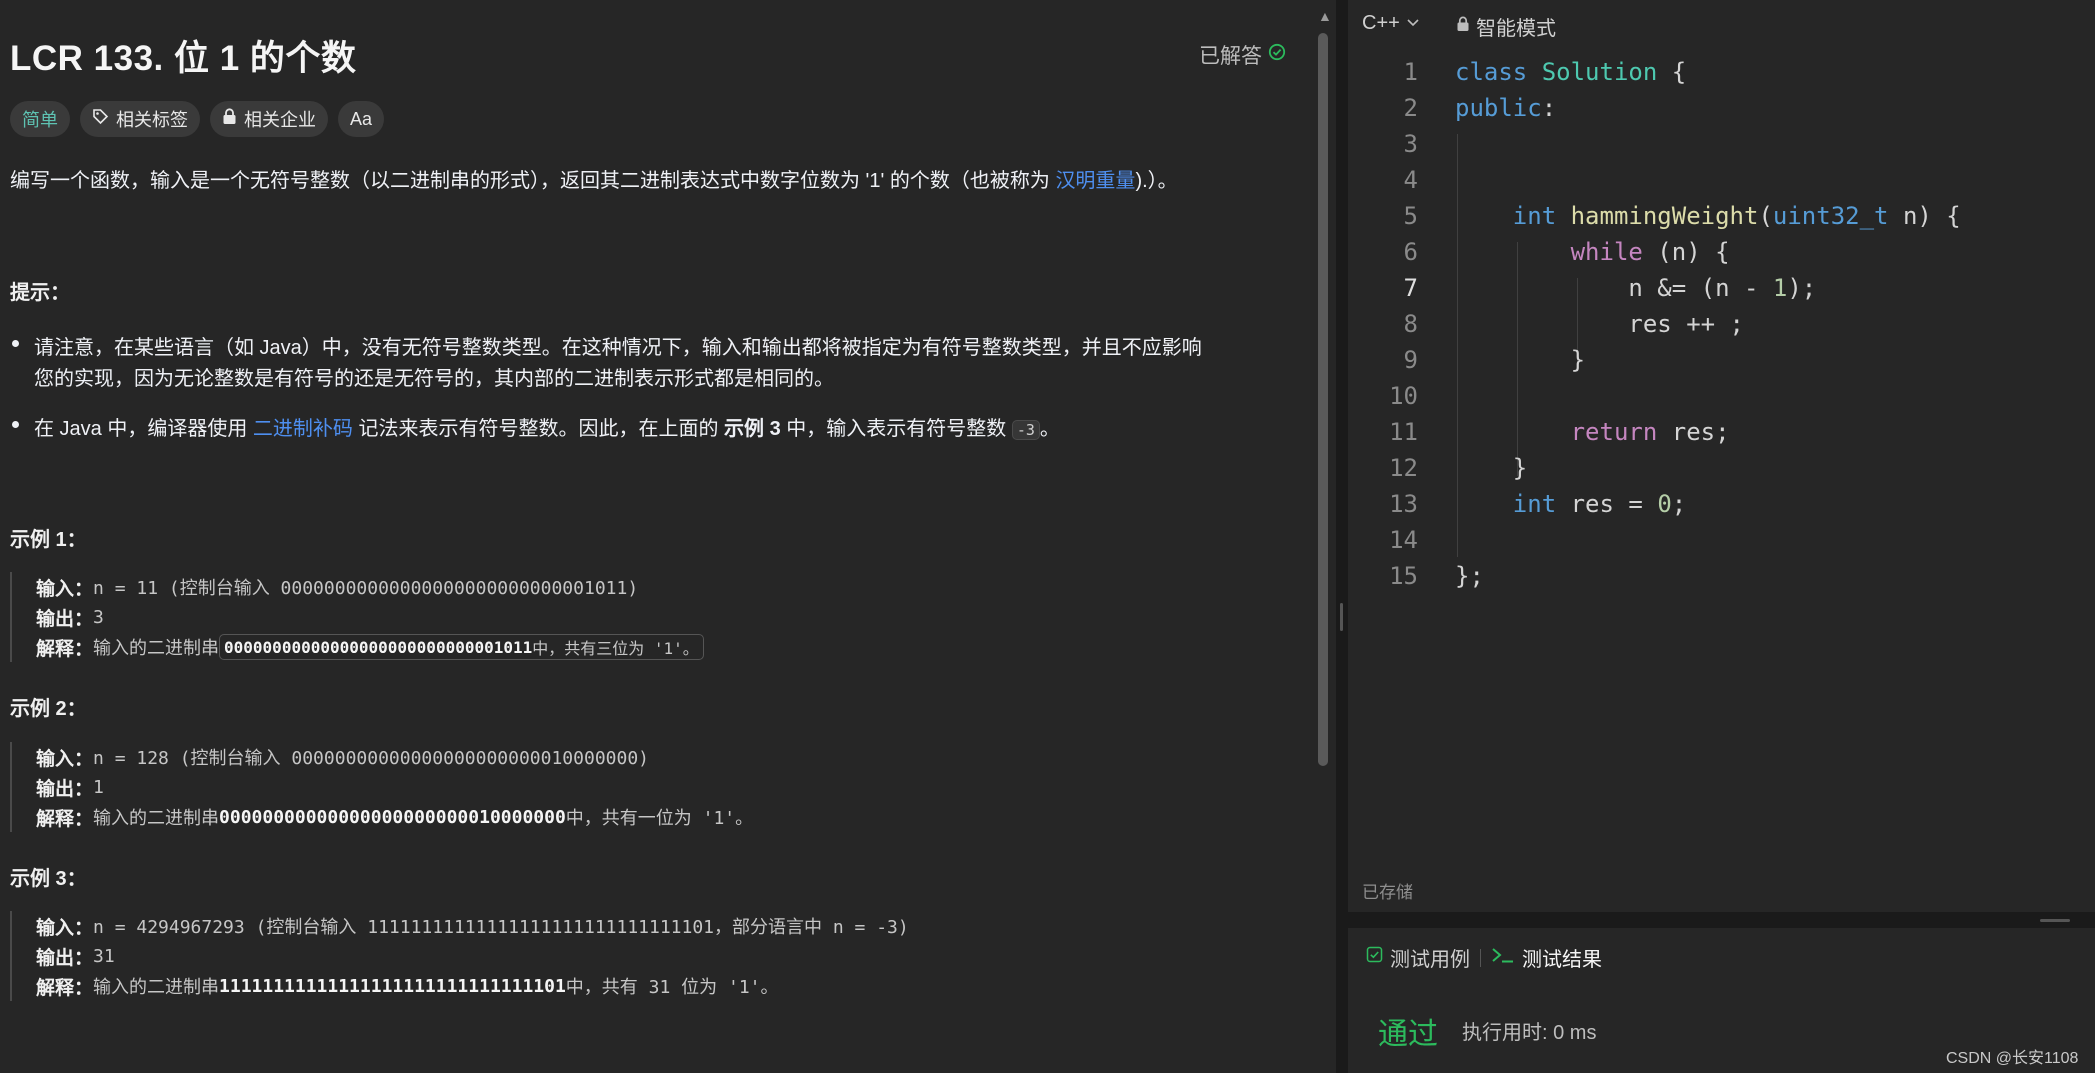 This screenshot has height=1073, width=2095. What do you see at coordinates (1721, 920) in the screenshot?
I see `panel-splitter` at bounding box center [1721, 920].